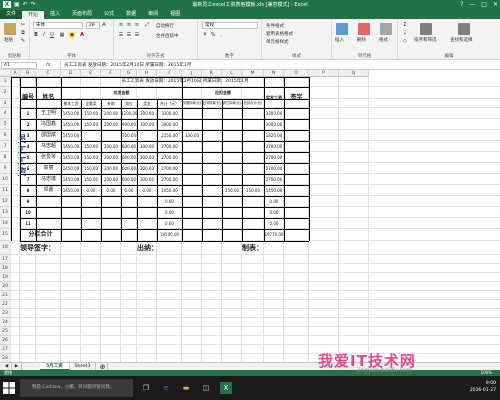 The height and width of the screenshot is (400, 500). I want to click on find-select-button: 查找和选择, so click(461, 40).